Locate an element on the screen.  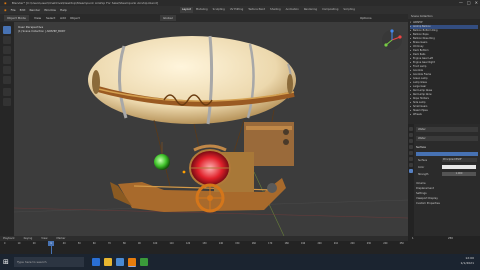
frame-number: 80 is located at coordinates (124, 243).